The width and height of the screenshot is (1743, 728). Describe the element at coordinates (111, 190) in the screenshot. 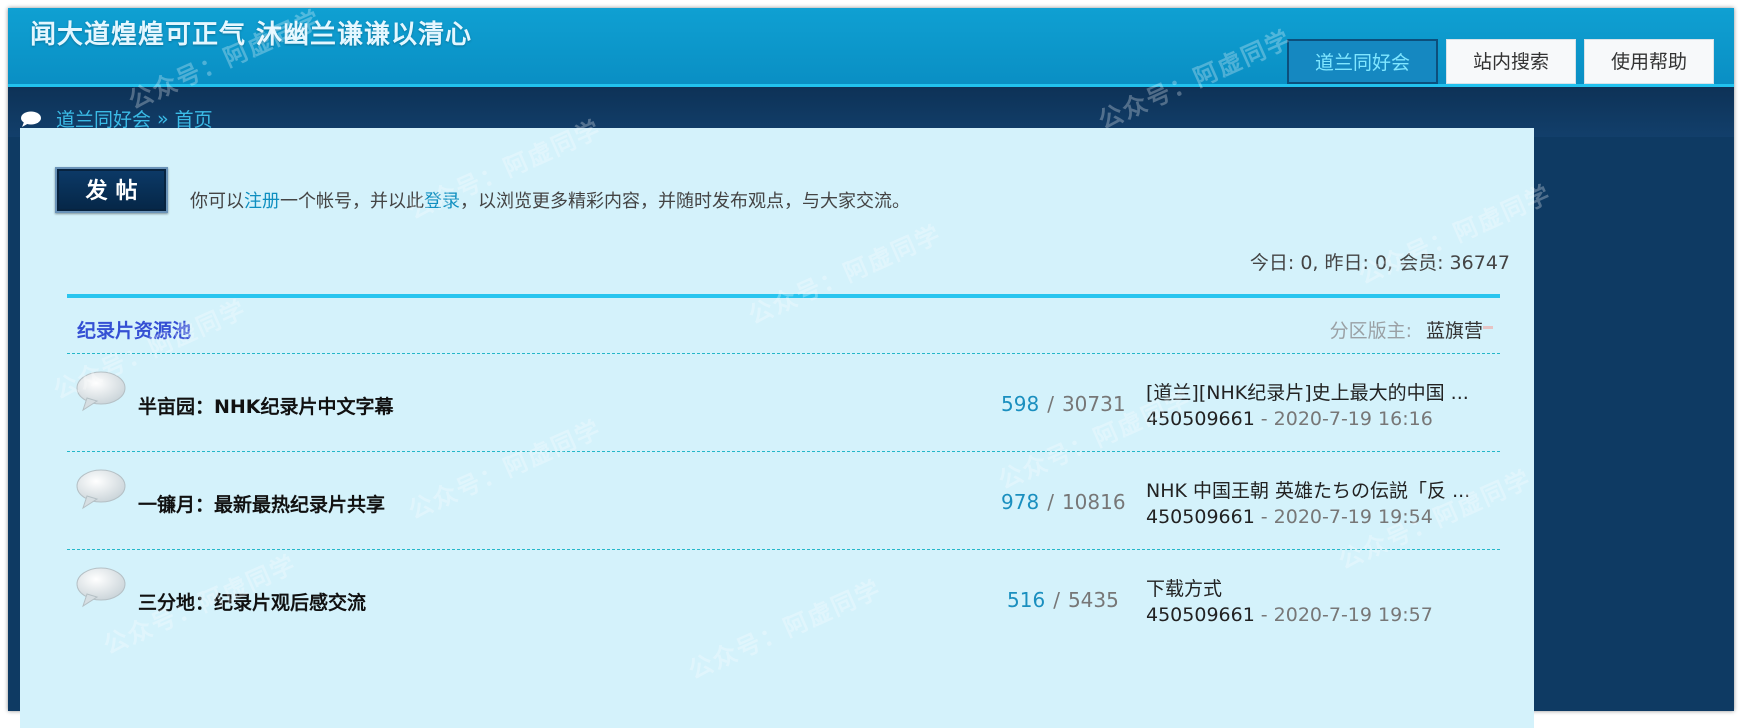

I see `new-post-button: 发帖` at that location.